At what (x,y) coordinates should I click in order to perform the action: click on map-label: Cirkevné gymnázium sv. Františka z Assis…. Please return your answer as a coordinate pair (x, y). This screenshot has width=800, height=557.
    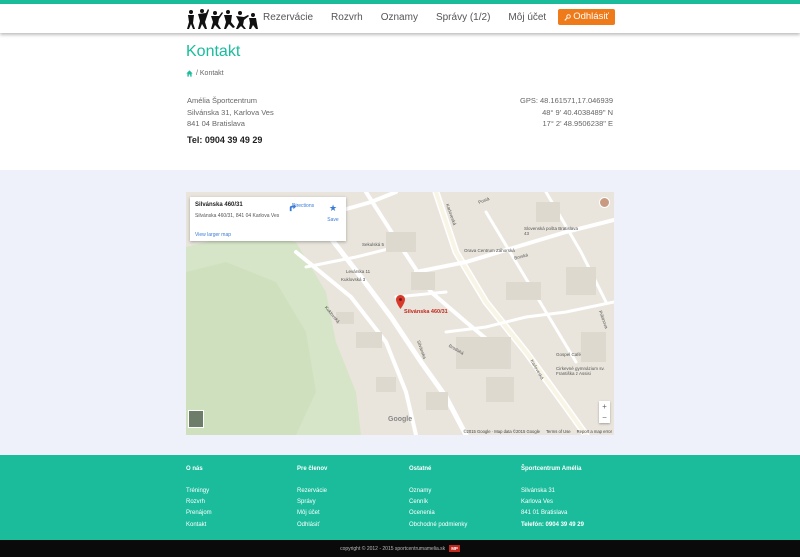
    Looking at the image, I should click on (580, 371).